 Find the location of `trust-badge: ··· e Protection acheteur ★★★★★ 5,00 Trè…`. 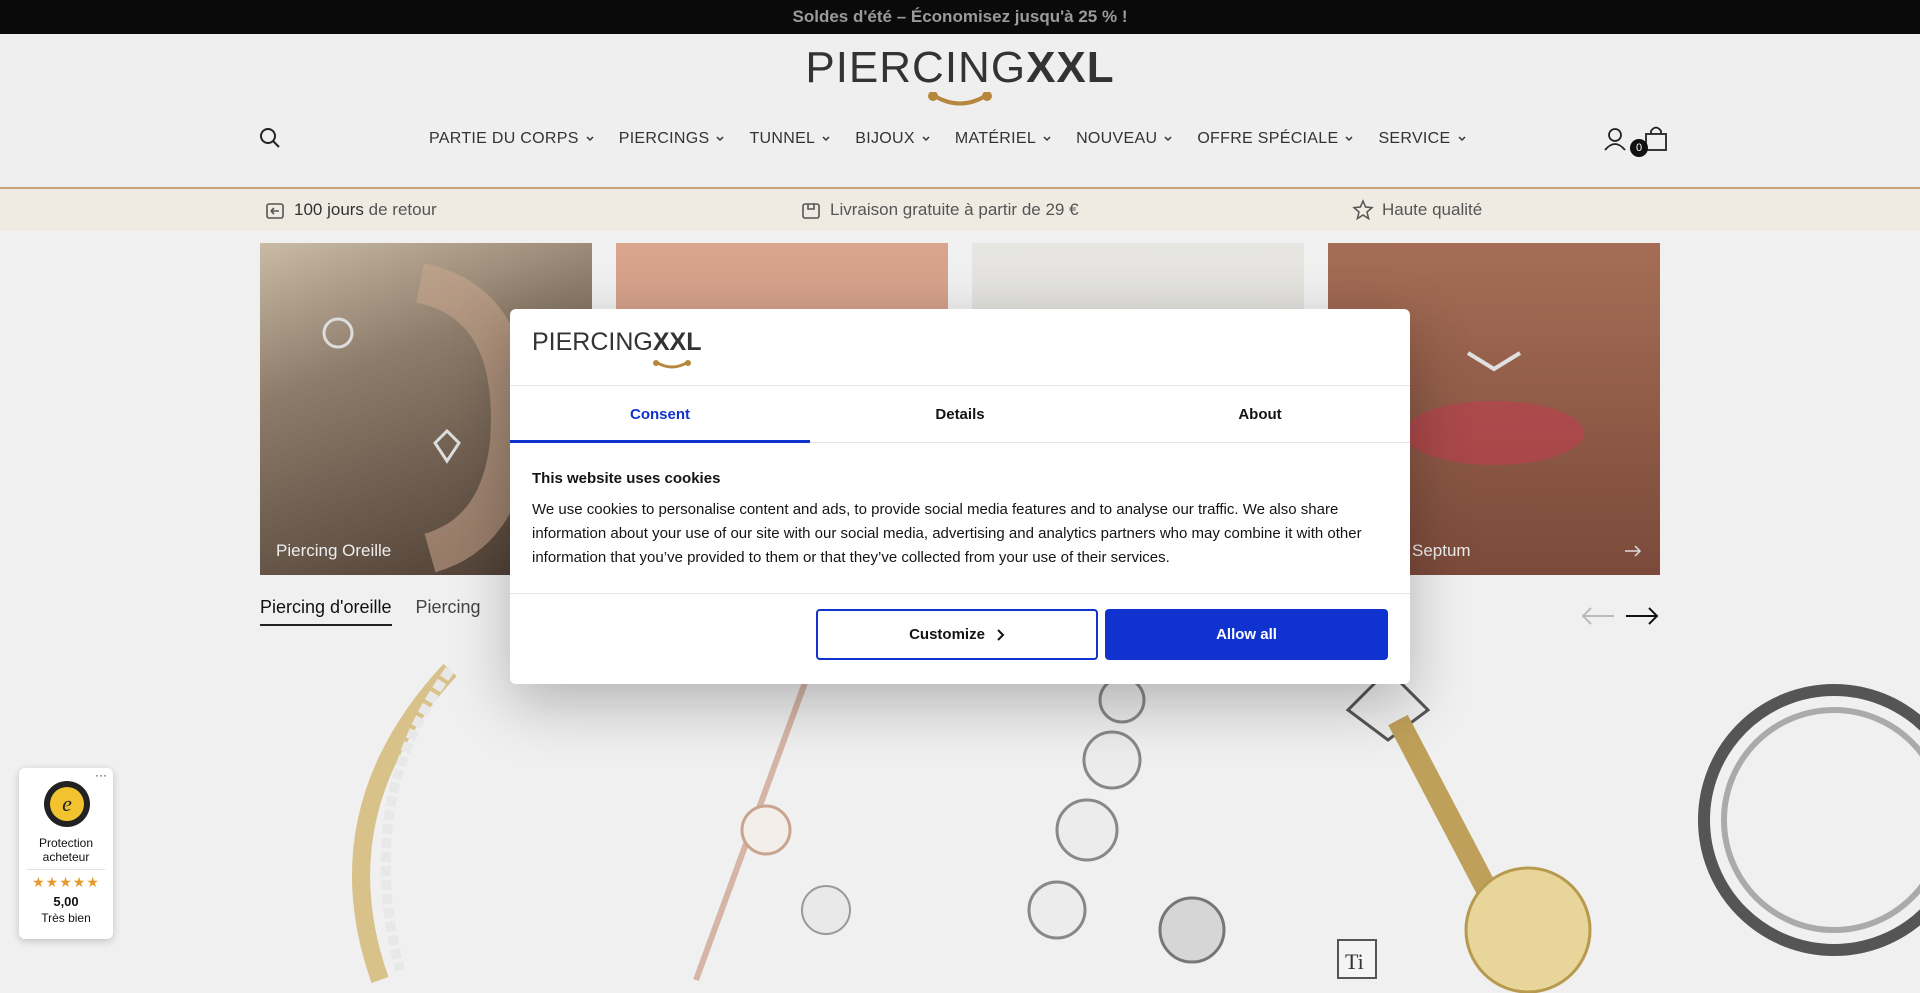

trust-badge: ··· e Protection acheteur ★★★★★ 5,00 Trè… is located at coordinates (66, 853).